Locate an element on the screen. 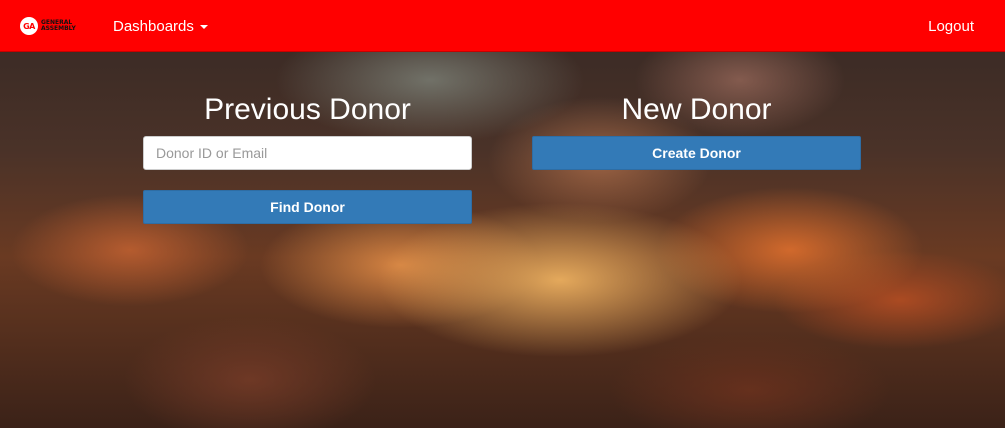 Image resolution: width=1005 pixels, height=428 pixels. caret-down-icon is located at coordinates (203, 27).